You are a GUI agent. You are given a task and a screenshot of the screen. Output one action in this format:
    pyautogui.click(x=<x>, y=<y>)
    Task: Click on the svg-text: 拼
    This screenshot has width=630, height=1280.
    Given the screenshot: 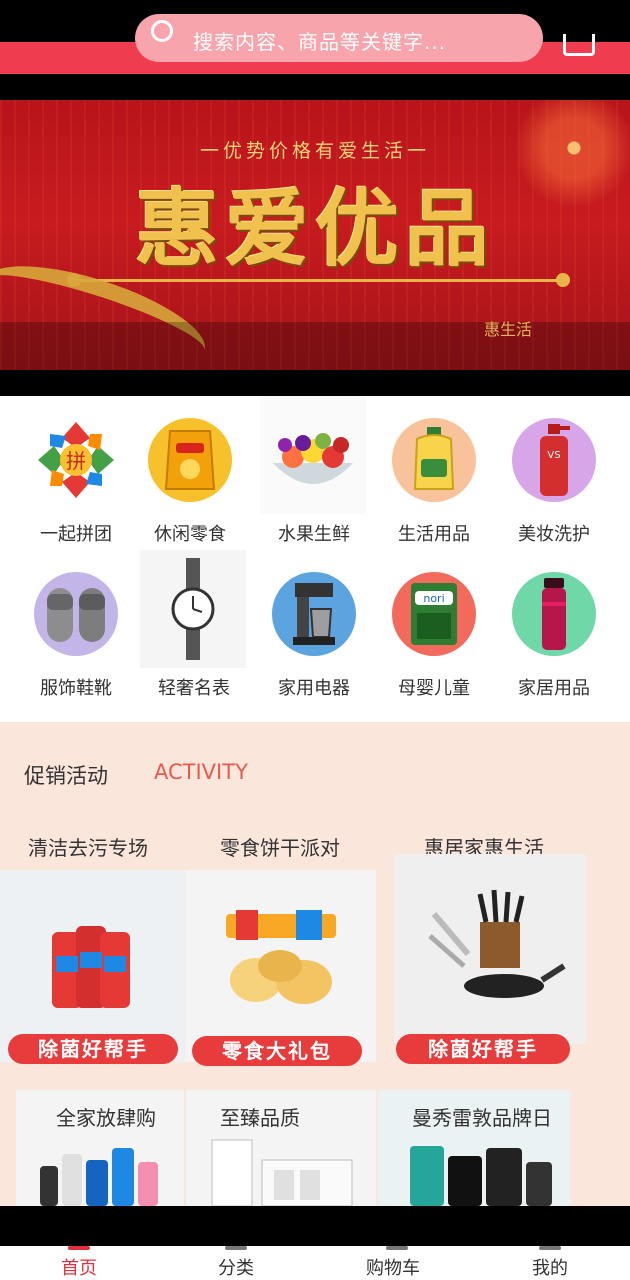 What is the action you would take?
    pyautogui.click(x=76, y=461)
    